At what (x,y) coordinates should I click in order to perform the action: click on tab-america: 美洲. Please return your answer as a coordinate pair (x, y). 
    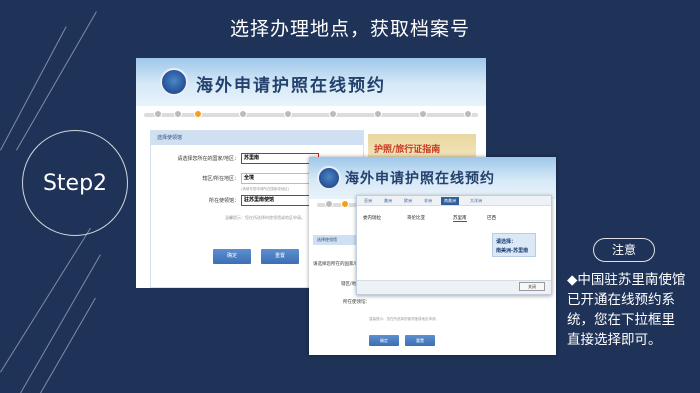
    Looking at the image, I should click on (388, 201).